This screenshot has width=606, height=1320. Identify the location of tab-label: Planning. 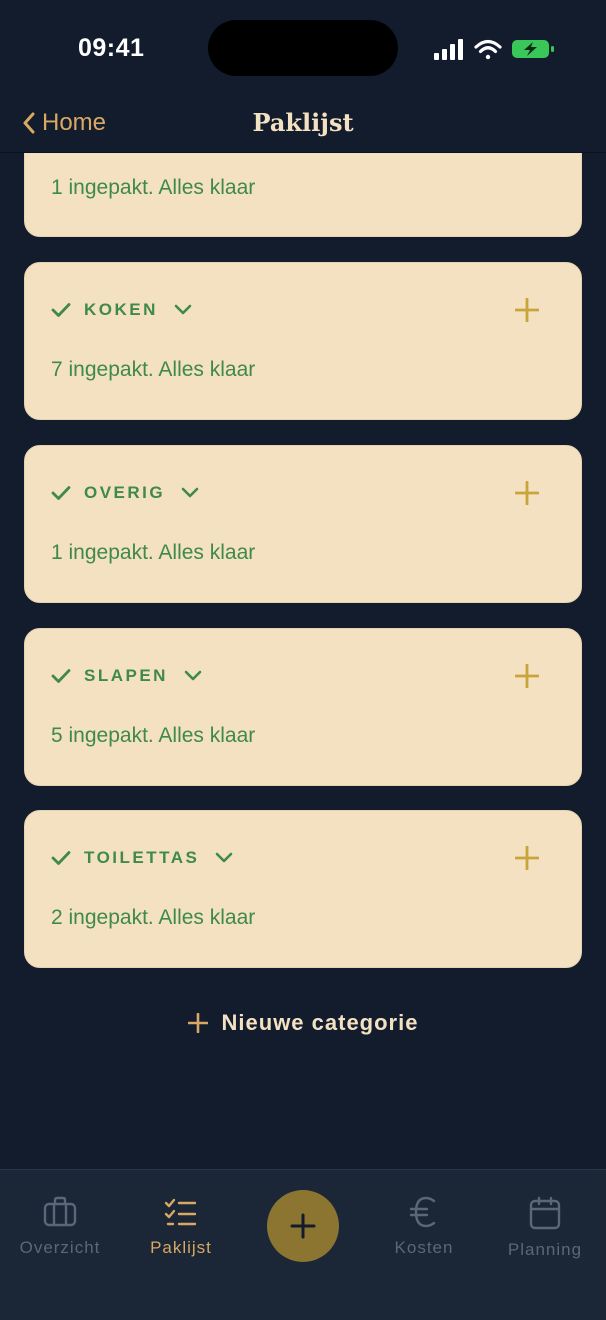
(545, 1249).